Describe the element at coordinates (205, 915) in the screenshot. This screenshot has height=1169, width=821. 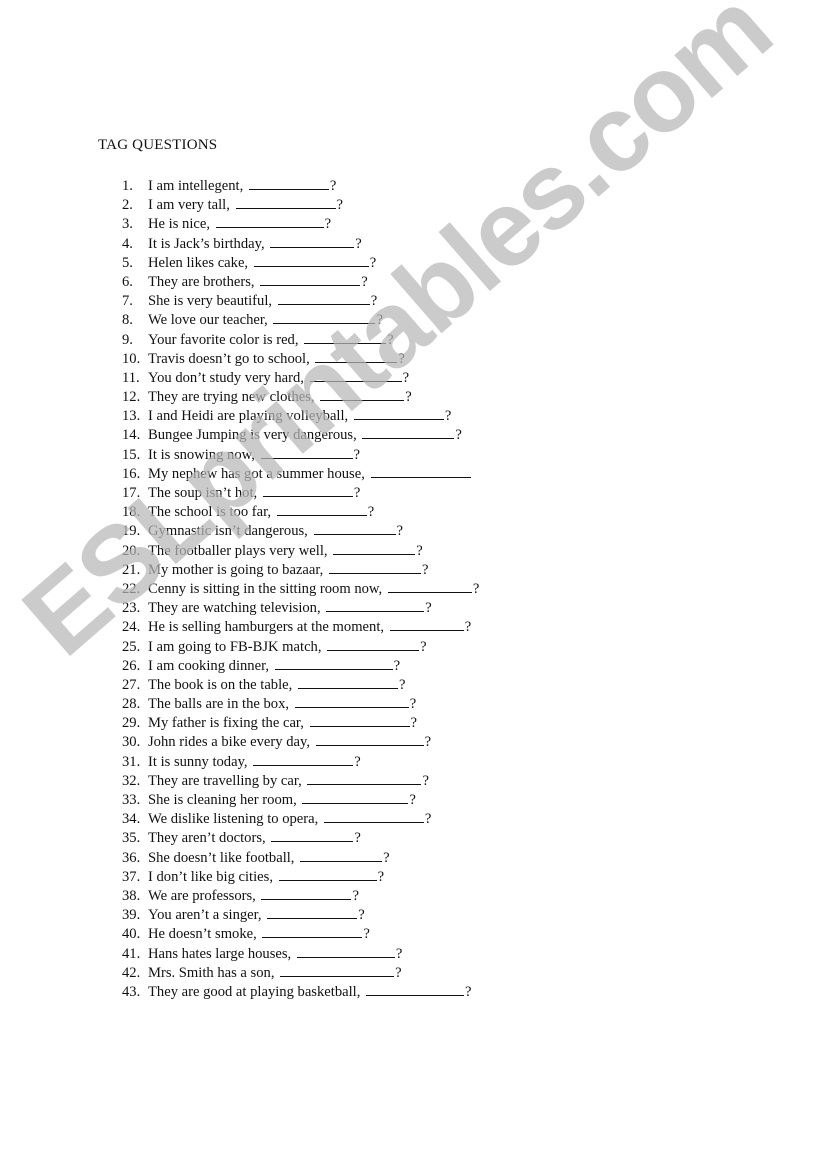
I see `question-text: You aren’t a singer,` at that location.